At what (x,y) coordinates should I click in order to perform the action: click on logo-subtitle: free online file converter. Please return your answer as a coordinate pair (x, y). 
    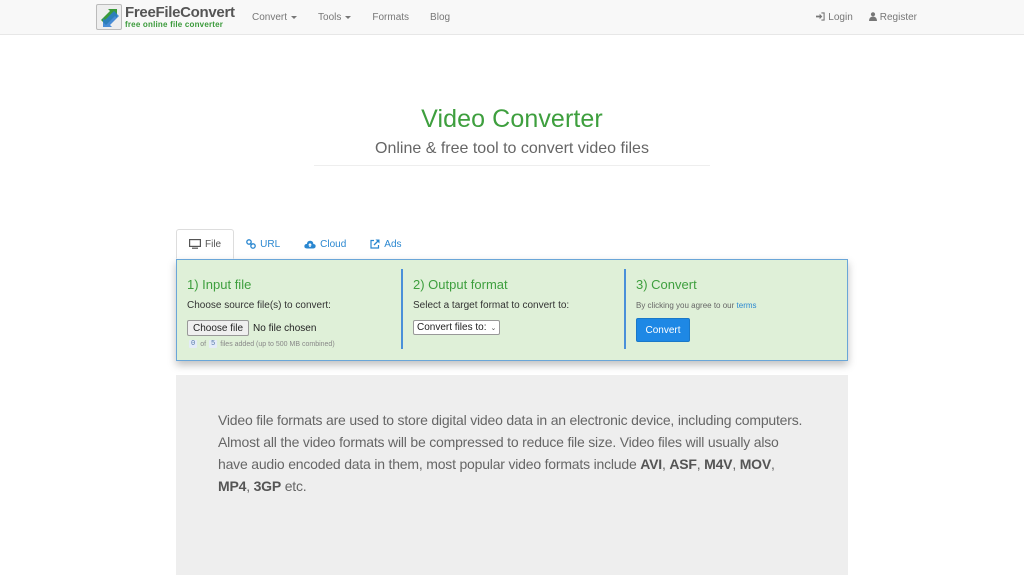
    Looking at the image, I should click on (174, 24).